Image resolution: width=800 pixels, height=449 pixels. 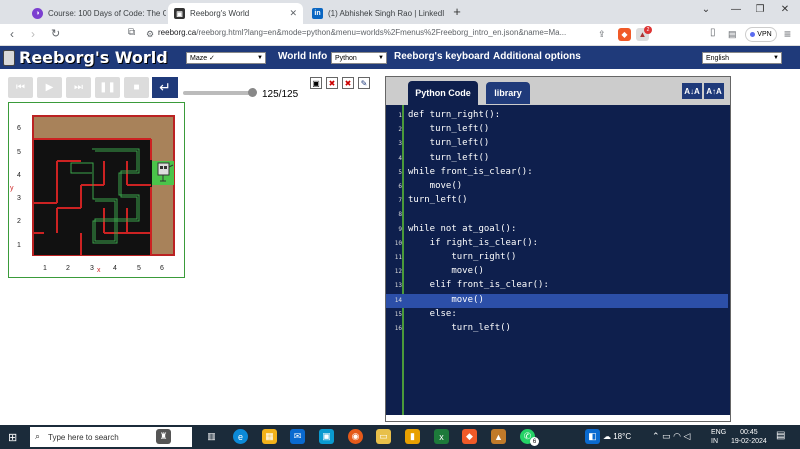 What do you see at coordinates (131, 32) in the screenshot?
I see `bookmark-icon: ⧉` at bounding box center [131, 32].